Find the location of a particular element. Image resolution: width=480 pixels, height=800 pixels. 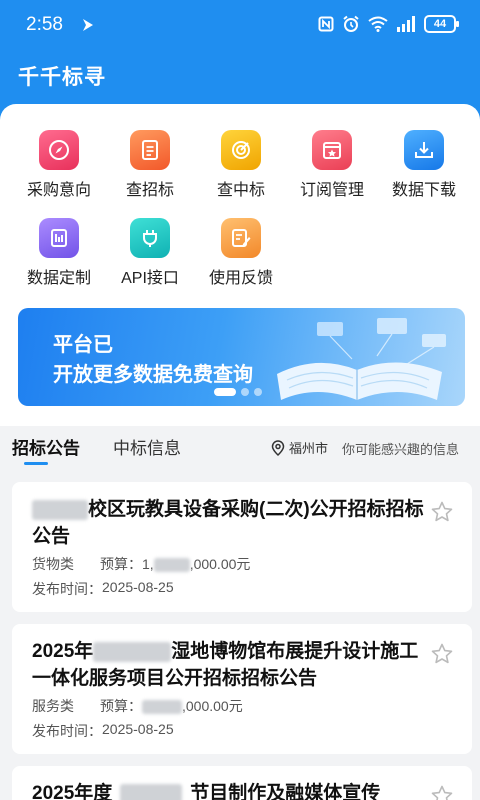

compass-icon is located at coordinates (59, 150).